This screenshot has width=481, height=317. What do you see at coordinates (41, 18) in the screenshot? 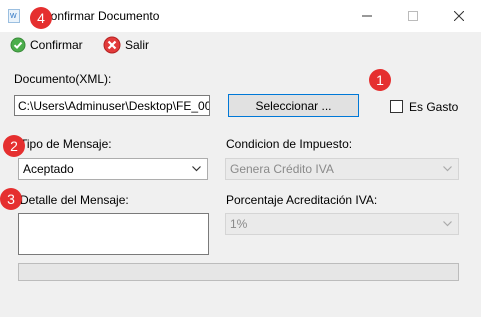
I see `marker-4: 4` at bounding box center [41, 18].